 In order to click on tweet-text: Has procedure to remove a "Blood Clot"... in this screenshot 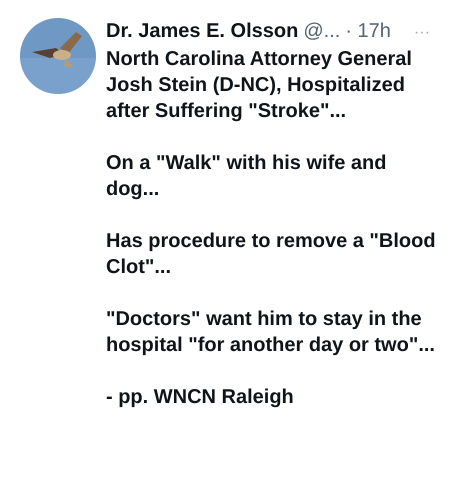, I will do `click(271, 254)`.